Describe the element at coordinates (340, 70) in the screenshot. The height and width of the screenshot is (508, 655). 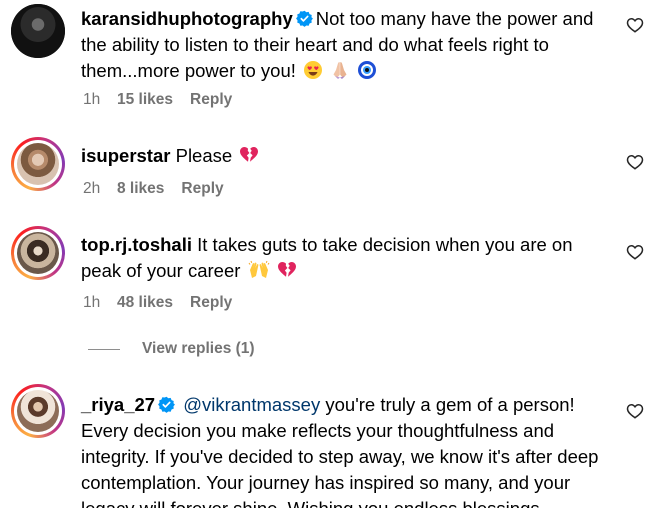
I see `folded-hands-icon` at that location.